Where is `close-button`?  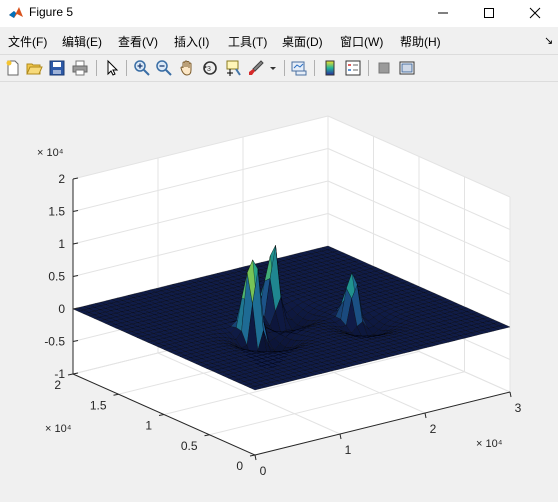
close-button is located at coordinates (535, 13).